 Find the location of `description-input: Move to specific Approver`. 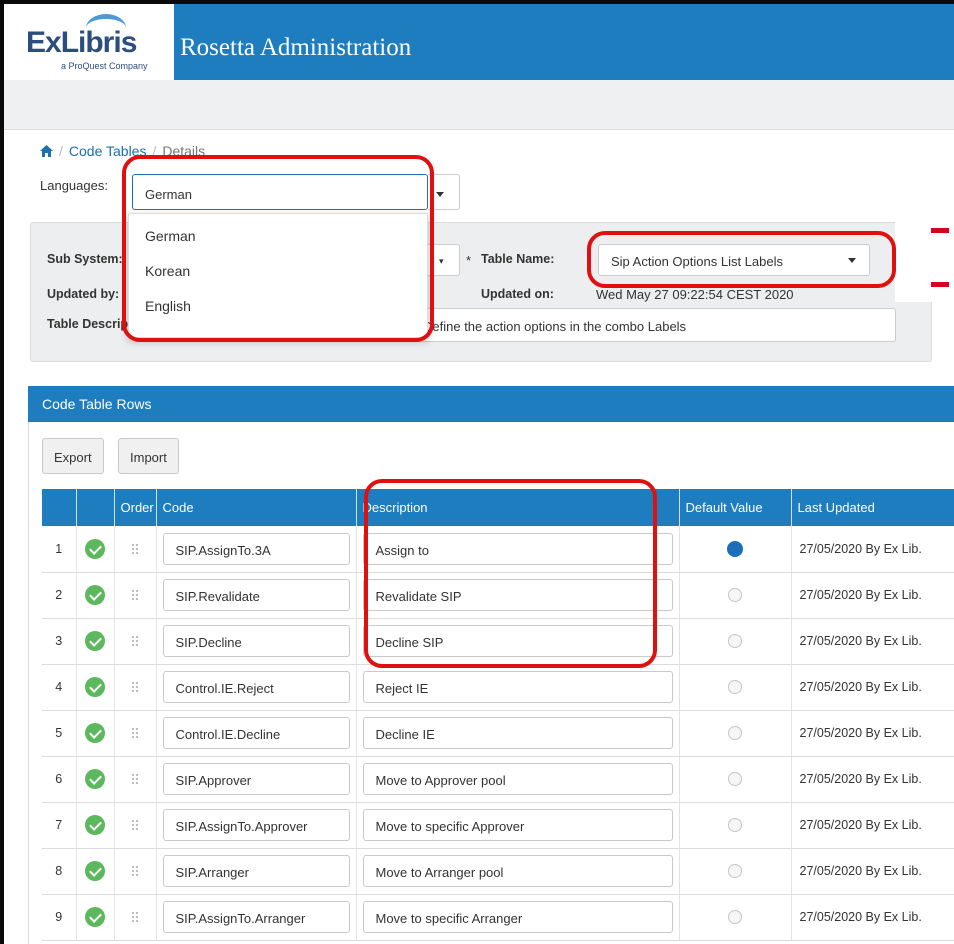

description-input: Move to specific Approver is located at coordinates (517, 825).